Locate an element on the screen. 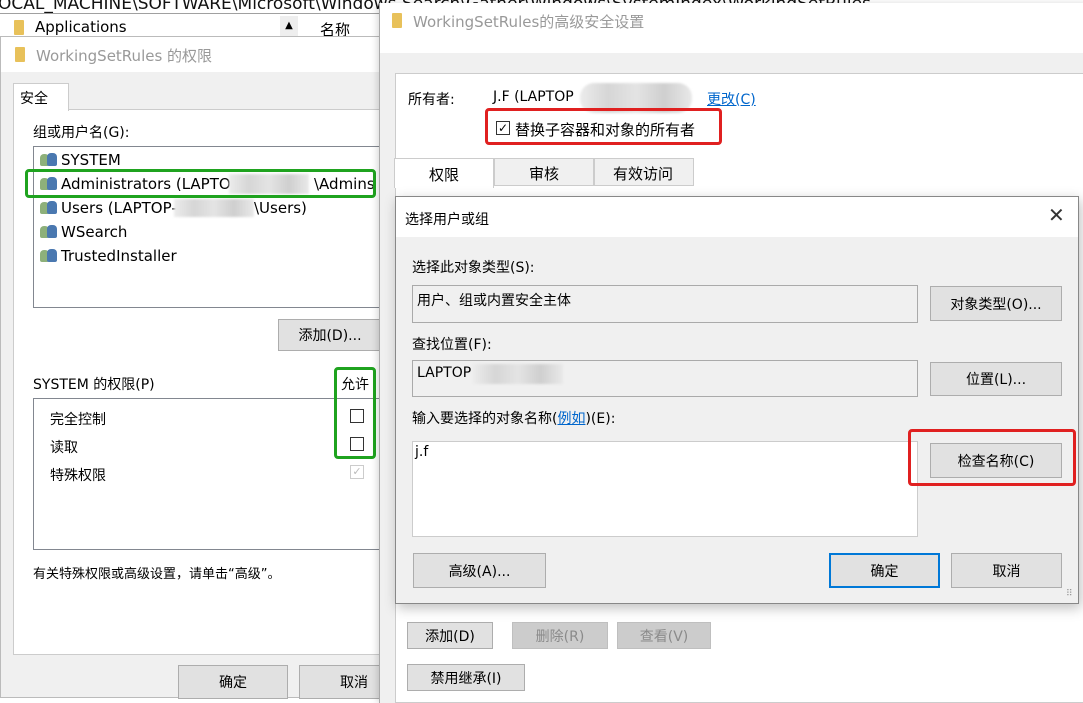 The width and height of the screenshot is (1083, 703). location-label: 查找位置(F): is located at coordinates (452, 345).